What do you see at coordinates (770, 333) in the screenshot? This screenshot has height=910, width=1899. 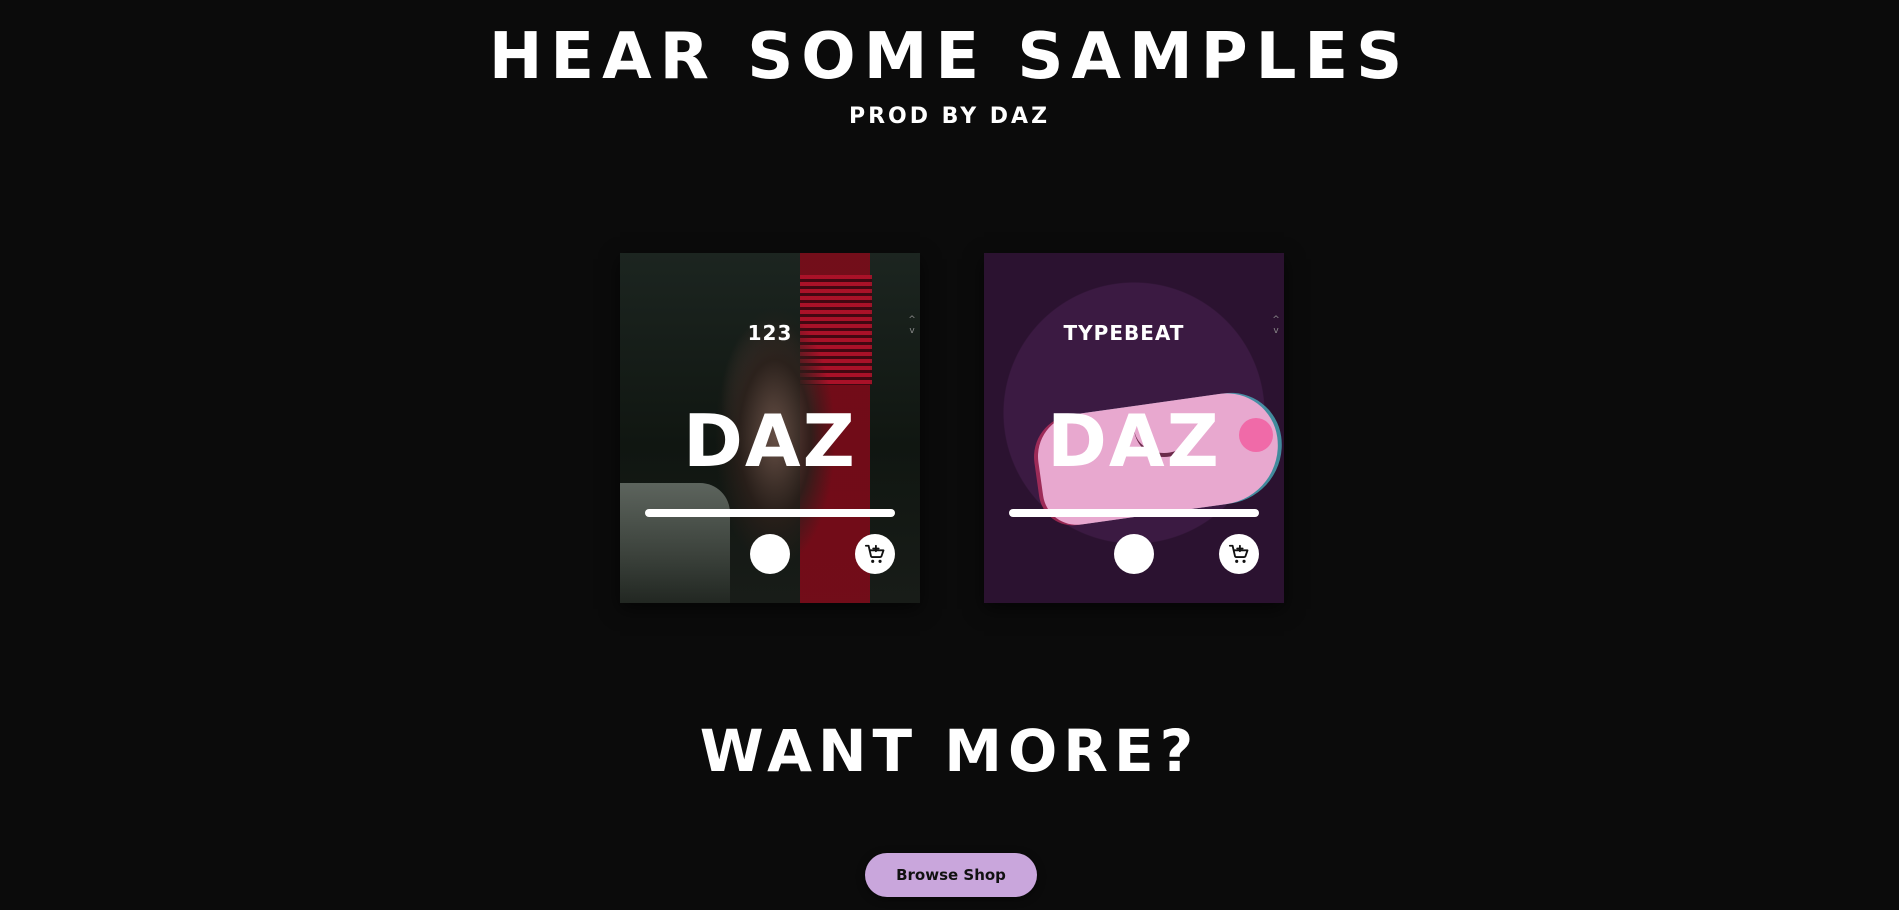 I see `sample-label: 123` at bounding box center [770, 333].